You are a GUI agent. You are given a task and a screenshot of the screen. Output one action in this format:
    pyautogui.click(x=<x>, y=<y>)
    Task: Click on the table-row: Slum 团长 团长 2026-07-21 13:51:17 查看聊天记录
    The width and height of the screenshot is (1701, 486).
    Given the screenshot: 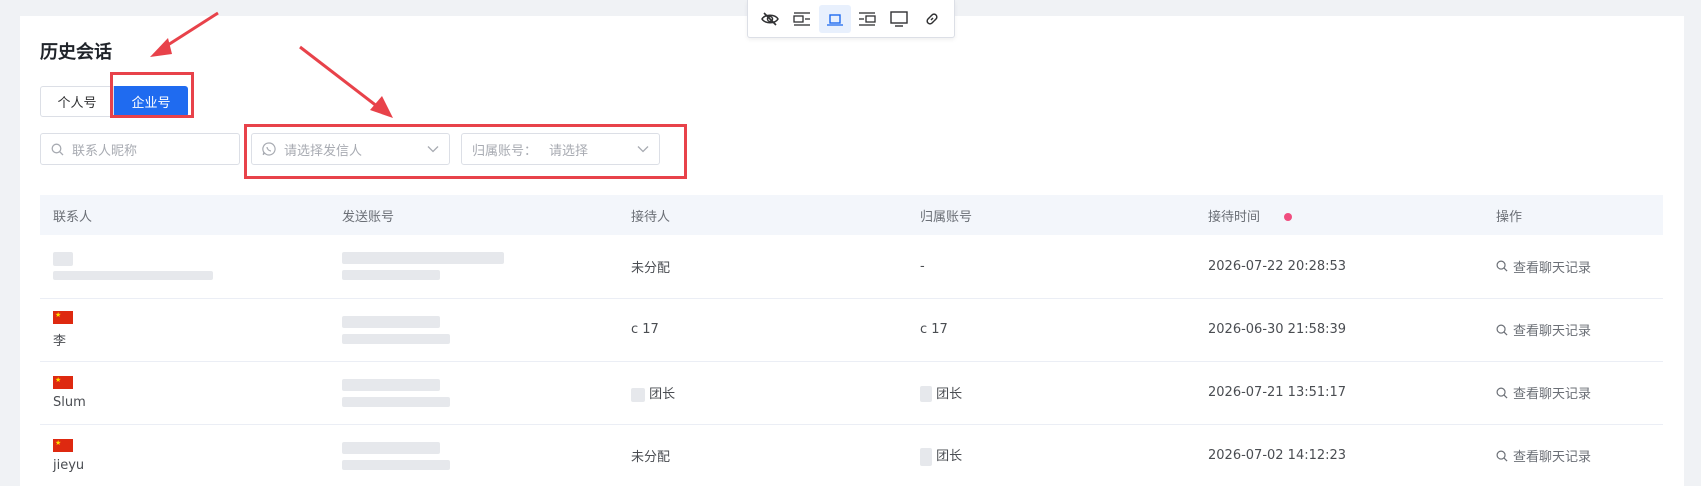 What is the action you would take?
    pyautogui.click(x=851, y=393)
    